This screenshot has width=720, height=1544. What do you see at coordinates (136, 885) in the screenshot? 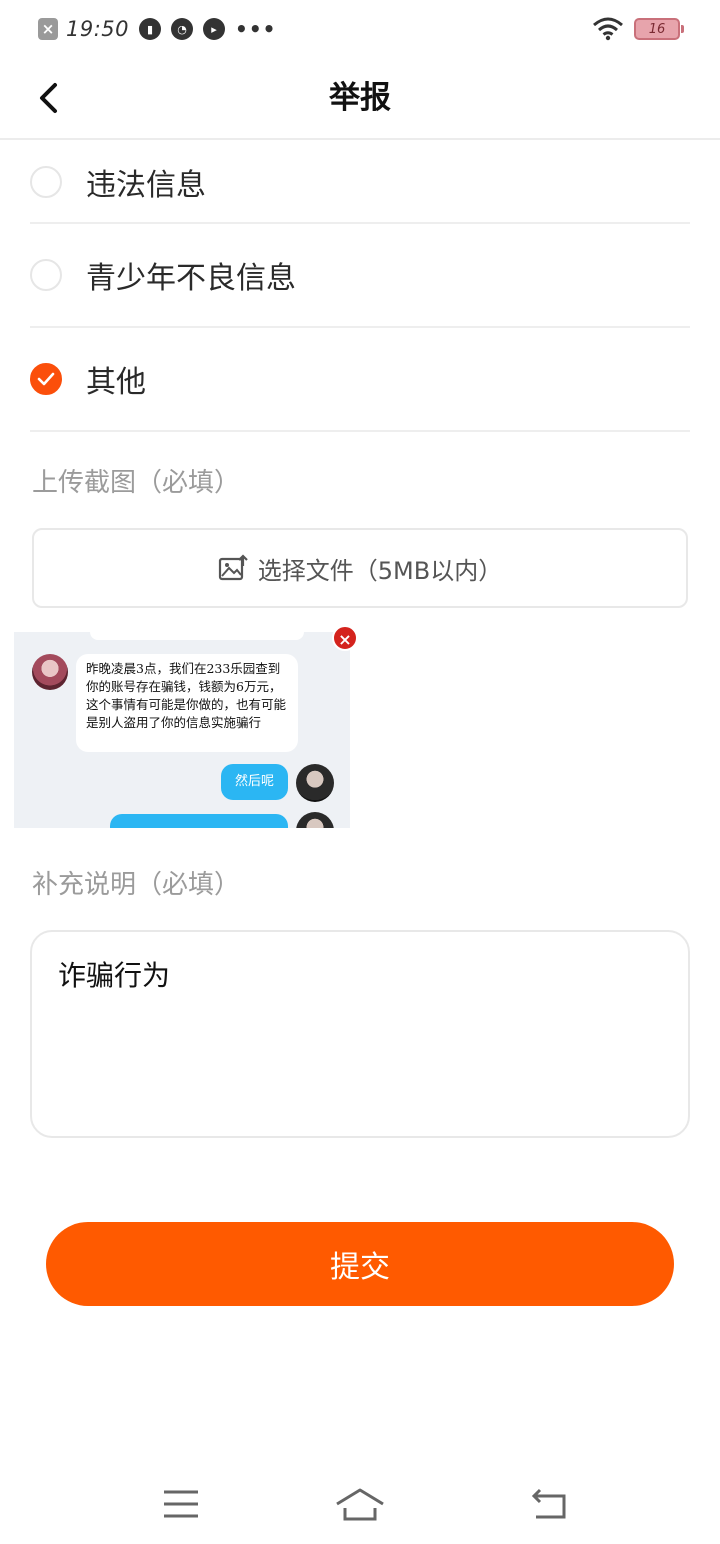
I see `description-section-label: 补充说明（必填）` at bounding box center [136, 885].